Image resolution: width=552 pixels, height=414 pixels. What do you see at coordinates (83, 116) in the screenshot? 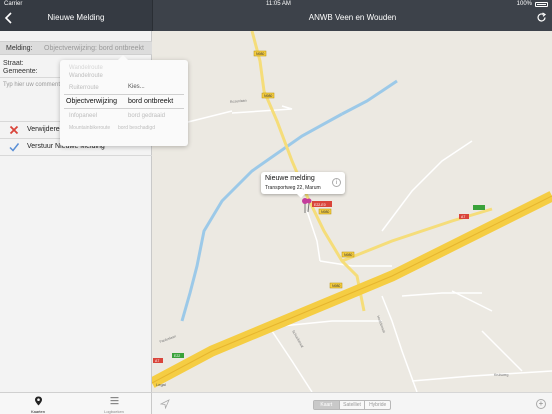
I see `picker-option: Infopaneel` at bounding box center [83, 116].